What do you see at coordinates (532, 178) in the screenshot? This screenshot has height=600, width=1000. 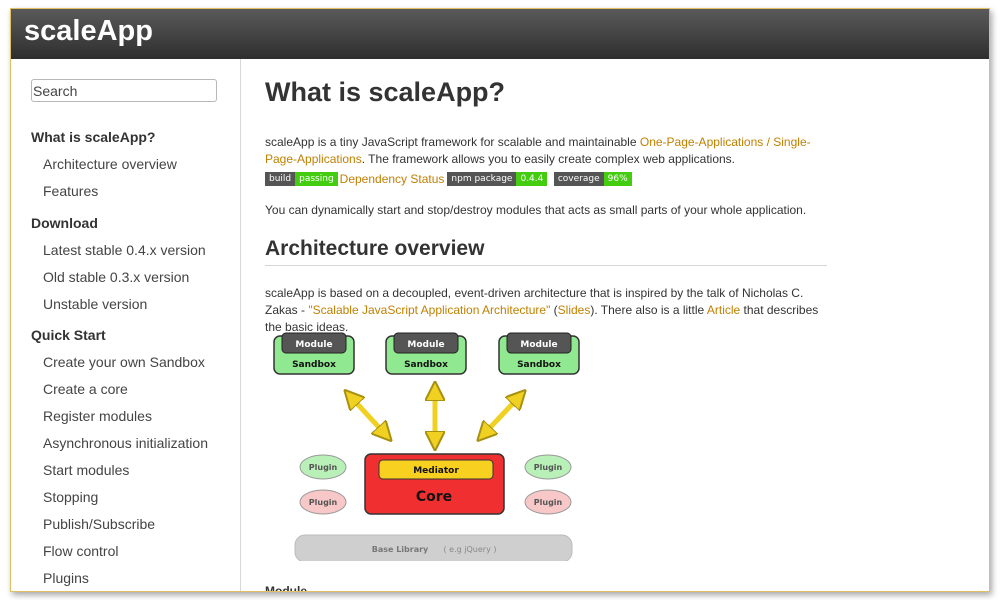 I see `npm-badge-value: 0.4.4` at bounding box center [532, 178].